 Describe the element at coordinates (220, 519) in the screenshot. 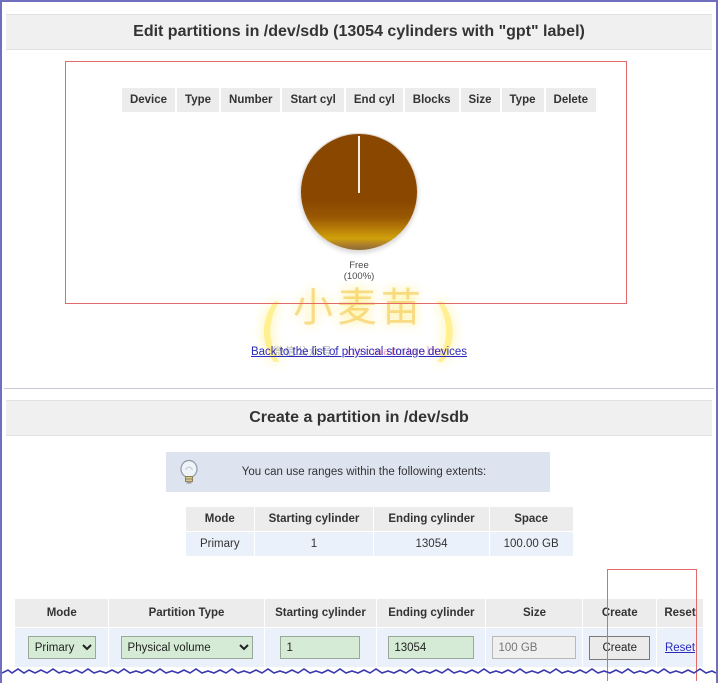

I see `extents-header-mode: Mode` at that location.